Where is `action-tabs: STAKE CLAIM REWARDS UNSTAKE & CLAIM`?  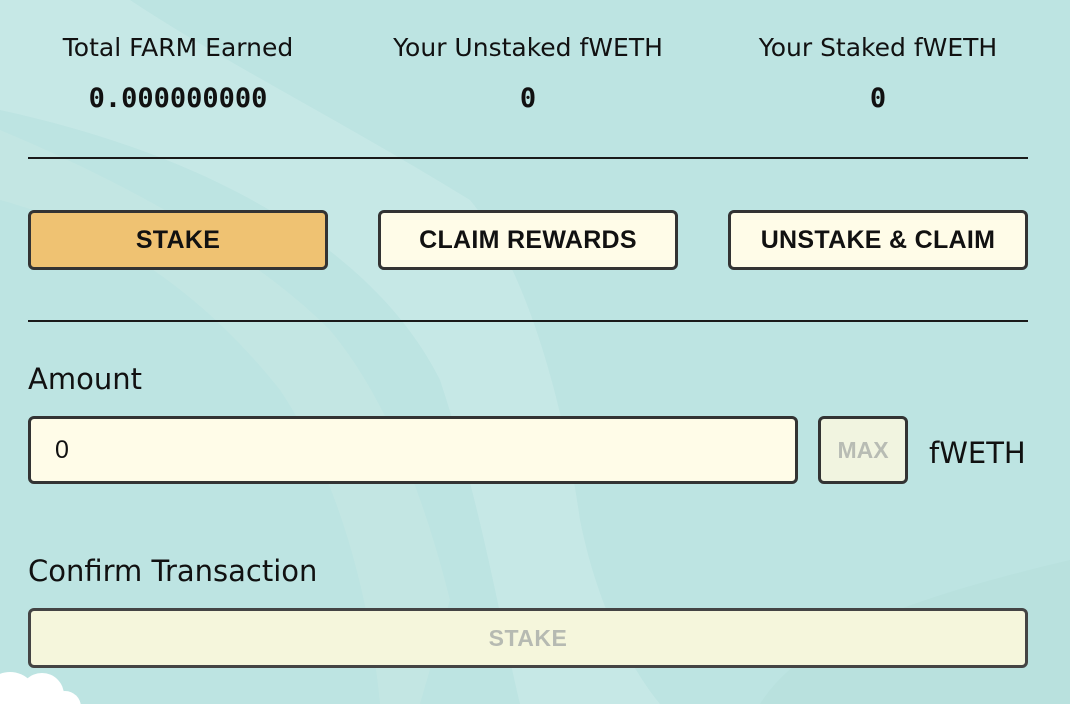 action-tabs: STAKE CLAIM REWARDS UNSTAKE & CLAIM is located at coordinates (528, 240).